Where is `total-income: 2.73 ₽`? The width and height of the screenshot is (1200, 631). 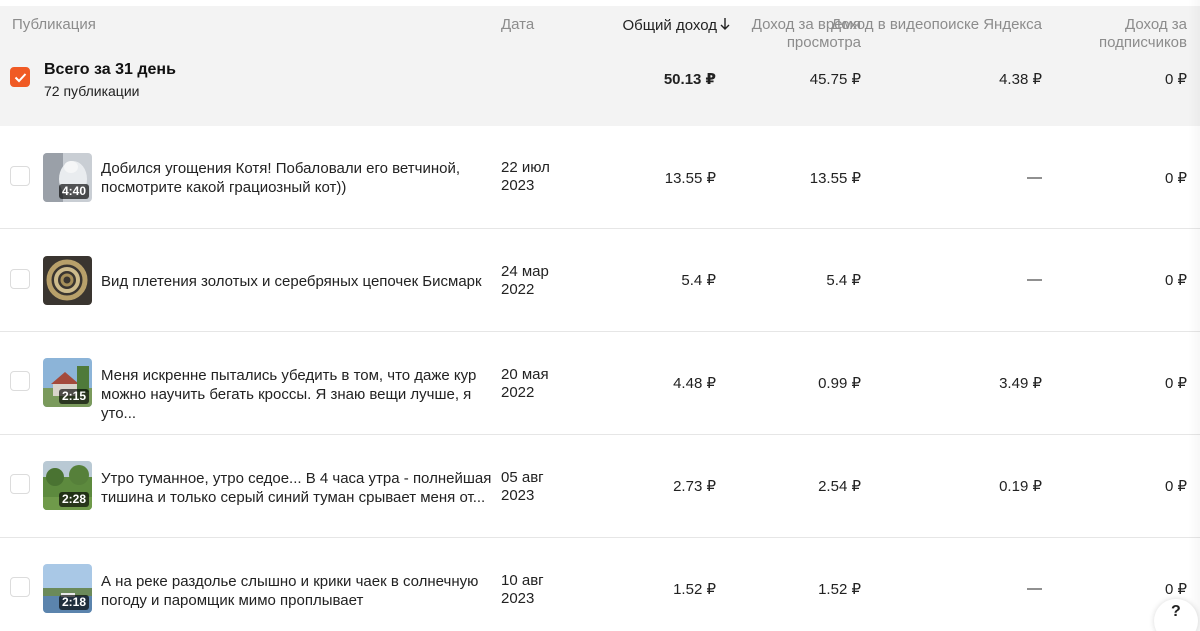
total-income: 2.73 ₽ is located at coordinates (694, 486).